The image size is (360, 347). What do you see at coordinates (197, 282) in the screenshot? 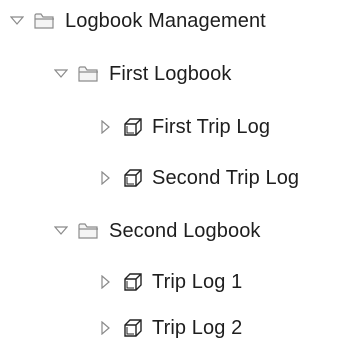
I see `tree-node-label: Trip Log 1` at bounding box center [197, 282].